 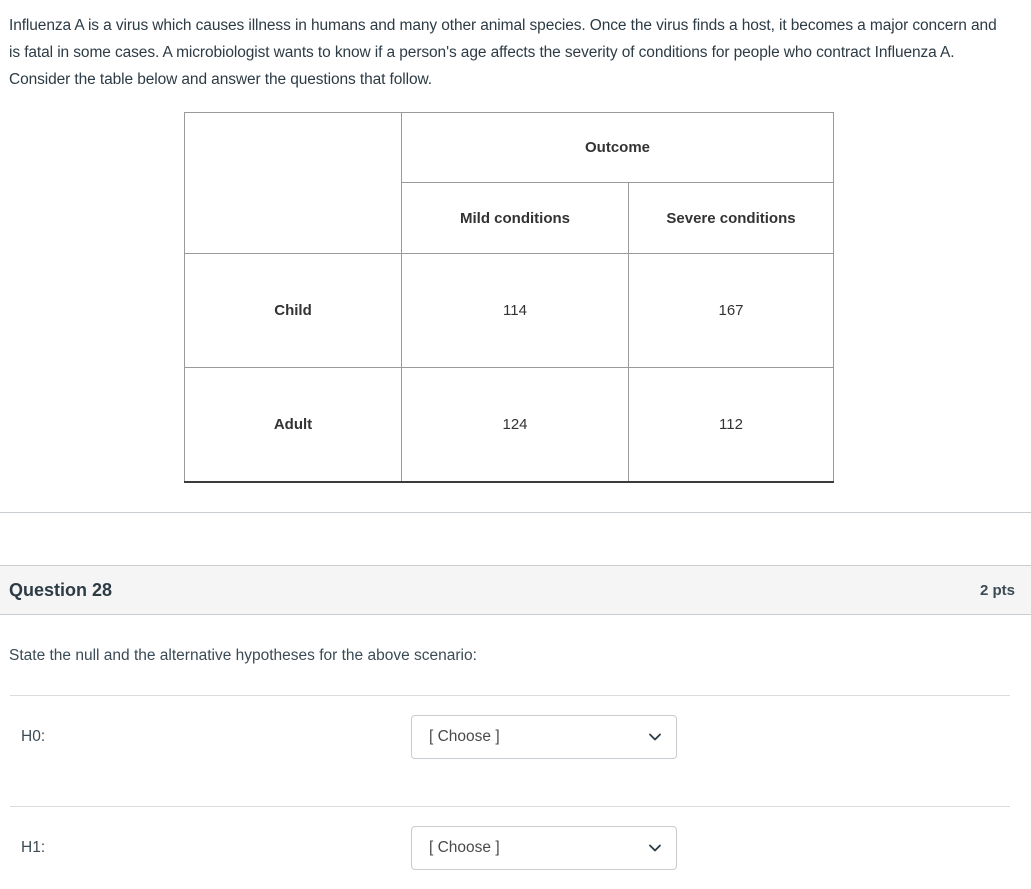 I want to click on dropdown-h1: [ Choose ], so click(x=544, y=848).